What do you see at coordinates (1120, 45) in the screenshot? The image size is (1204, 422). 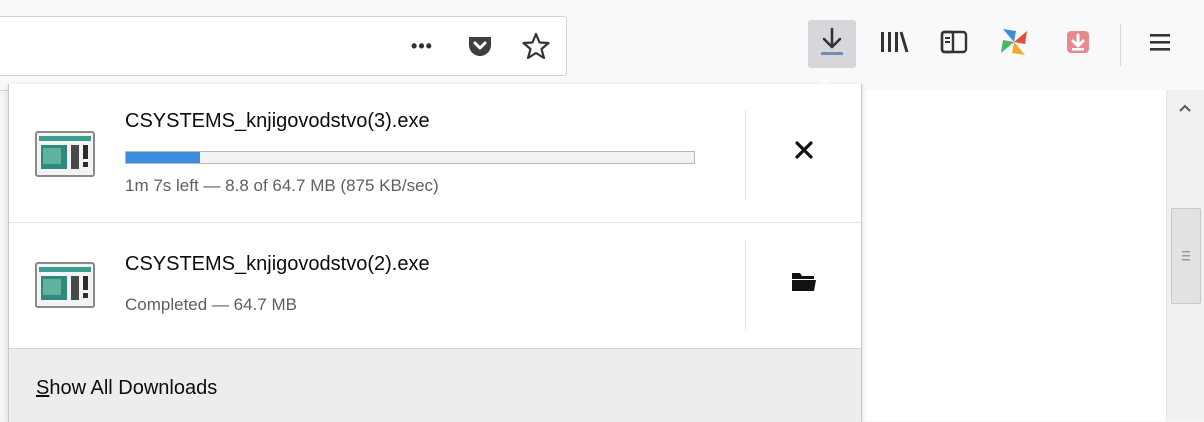 I see `toolbar-separator` at bounding box center [1120, 45].